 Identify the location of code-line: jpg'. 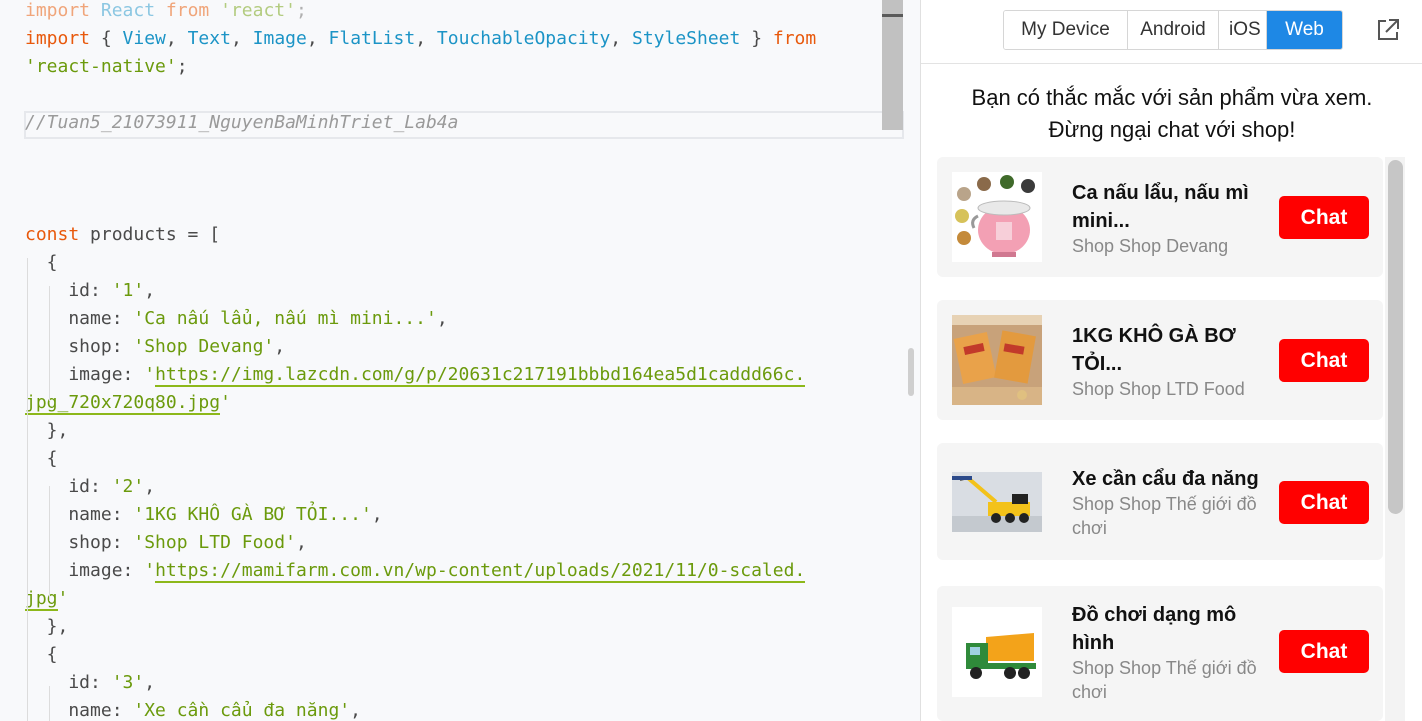
(46, 599).